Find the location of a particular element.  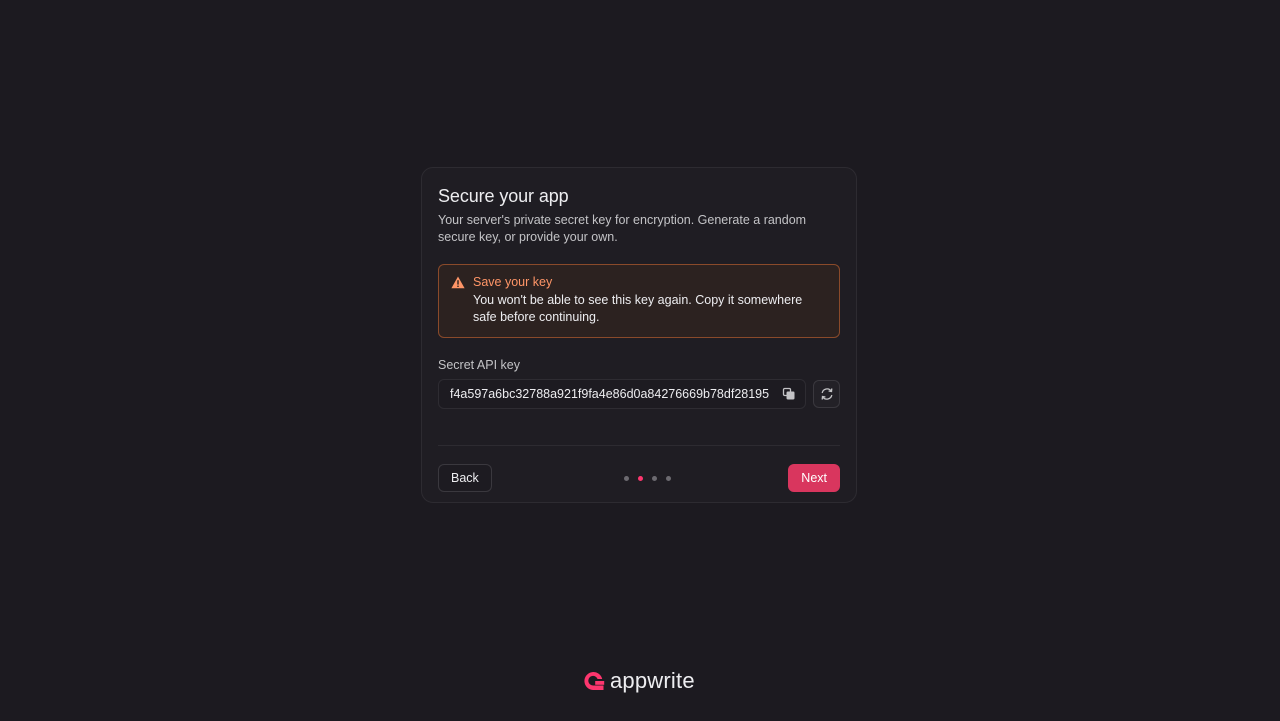

card-title: Secure your app is located at coordinates (503, 196).